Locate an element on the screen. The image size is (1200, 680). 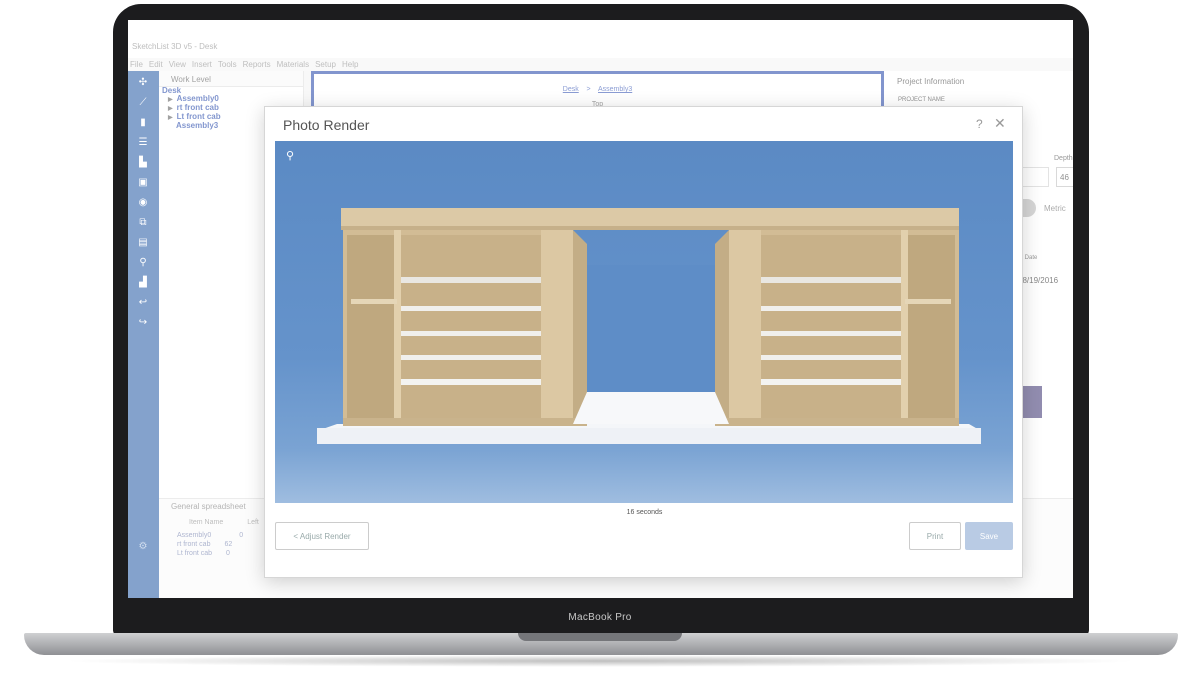
left-cabinet is located at coordinates (465, 328).